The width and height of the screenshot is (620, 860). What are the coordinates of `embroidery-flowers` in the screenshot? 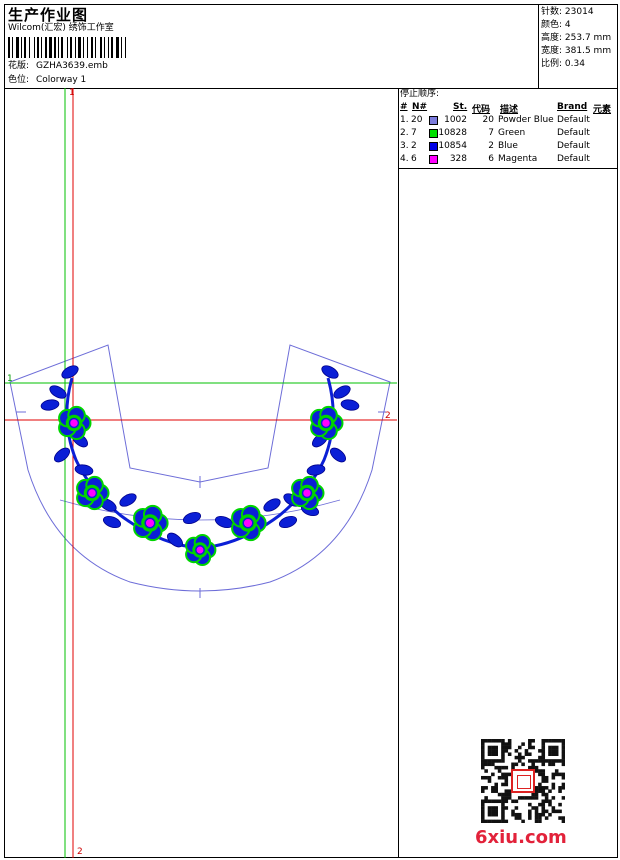 It's located at (201, 486).